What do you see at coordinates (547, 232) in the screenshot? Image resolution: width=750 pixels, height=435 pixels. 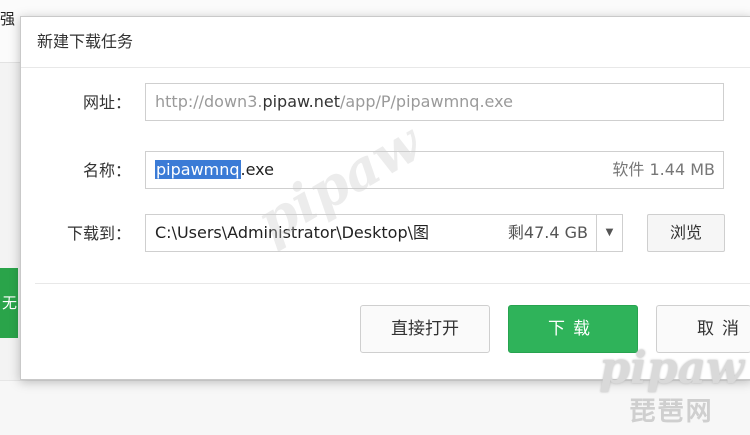 I see `free-space-text: 剩47.4 GB` at bounding box center [547, 232].